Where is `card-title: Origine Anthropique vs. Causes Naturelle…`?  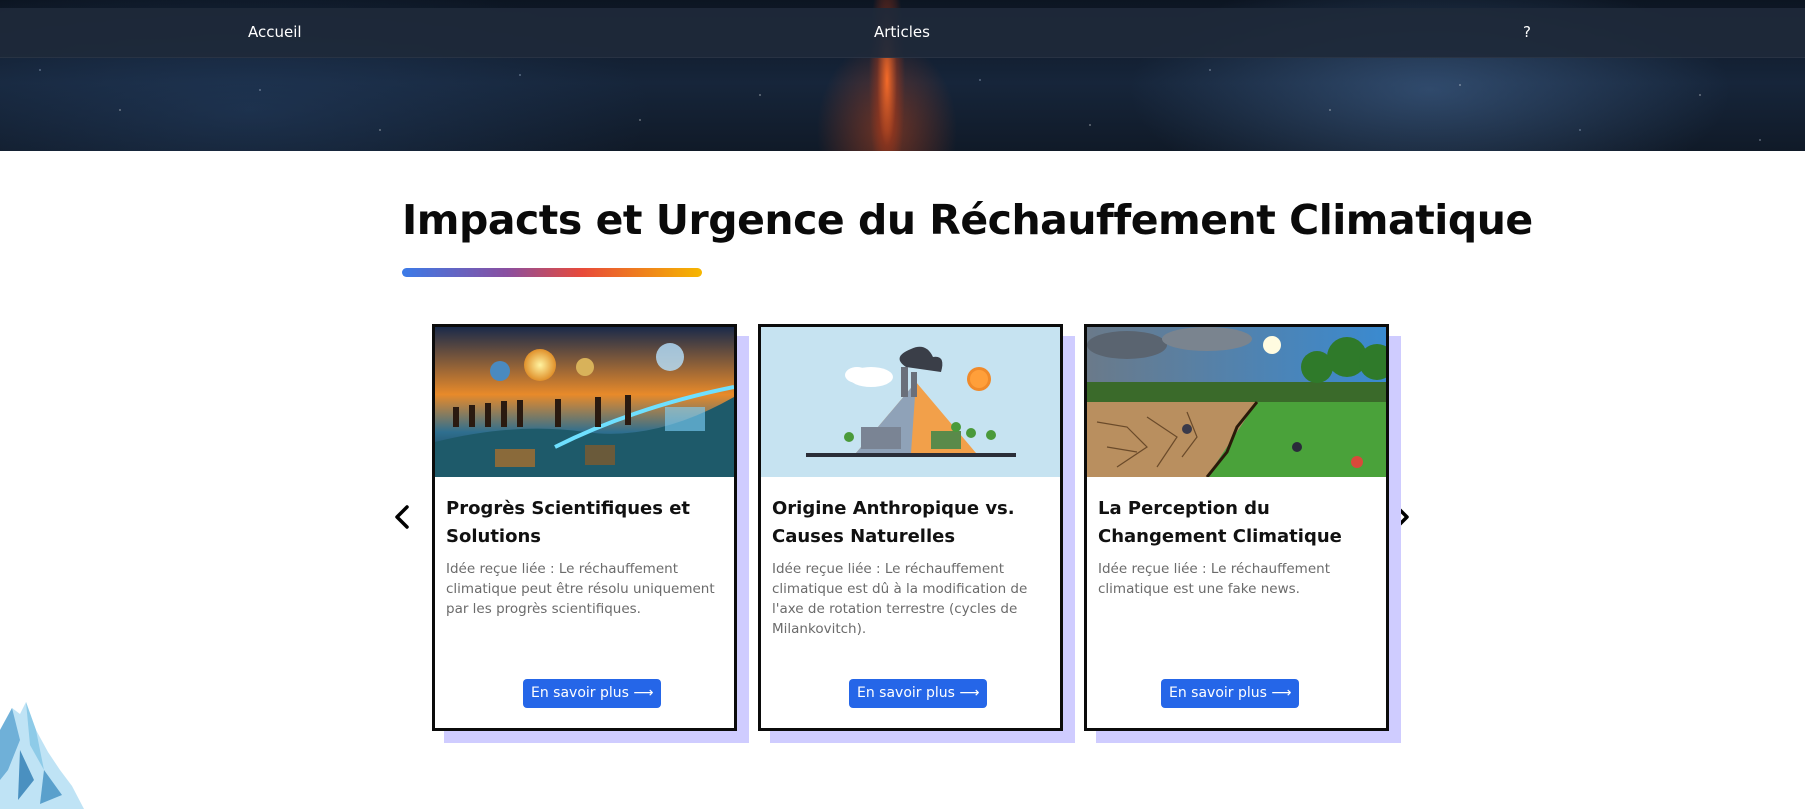
card-title: Origine Anthropique vs. Causes Naturelle… is located at coordinates (893, 522).